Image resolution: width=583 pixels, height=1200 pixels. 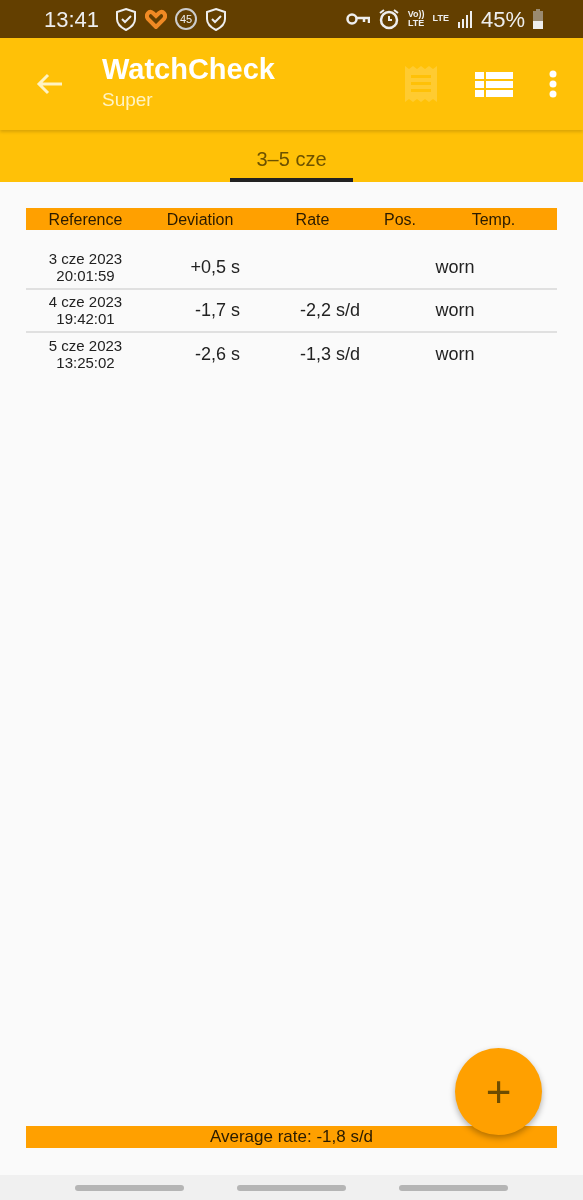 What do you see at coordinates (553, 84) in the screenshot?
I see `more-icon` at bounding box center [553, 84].